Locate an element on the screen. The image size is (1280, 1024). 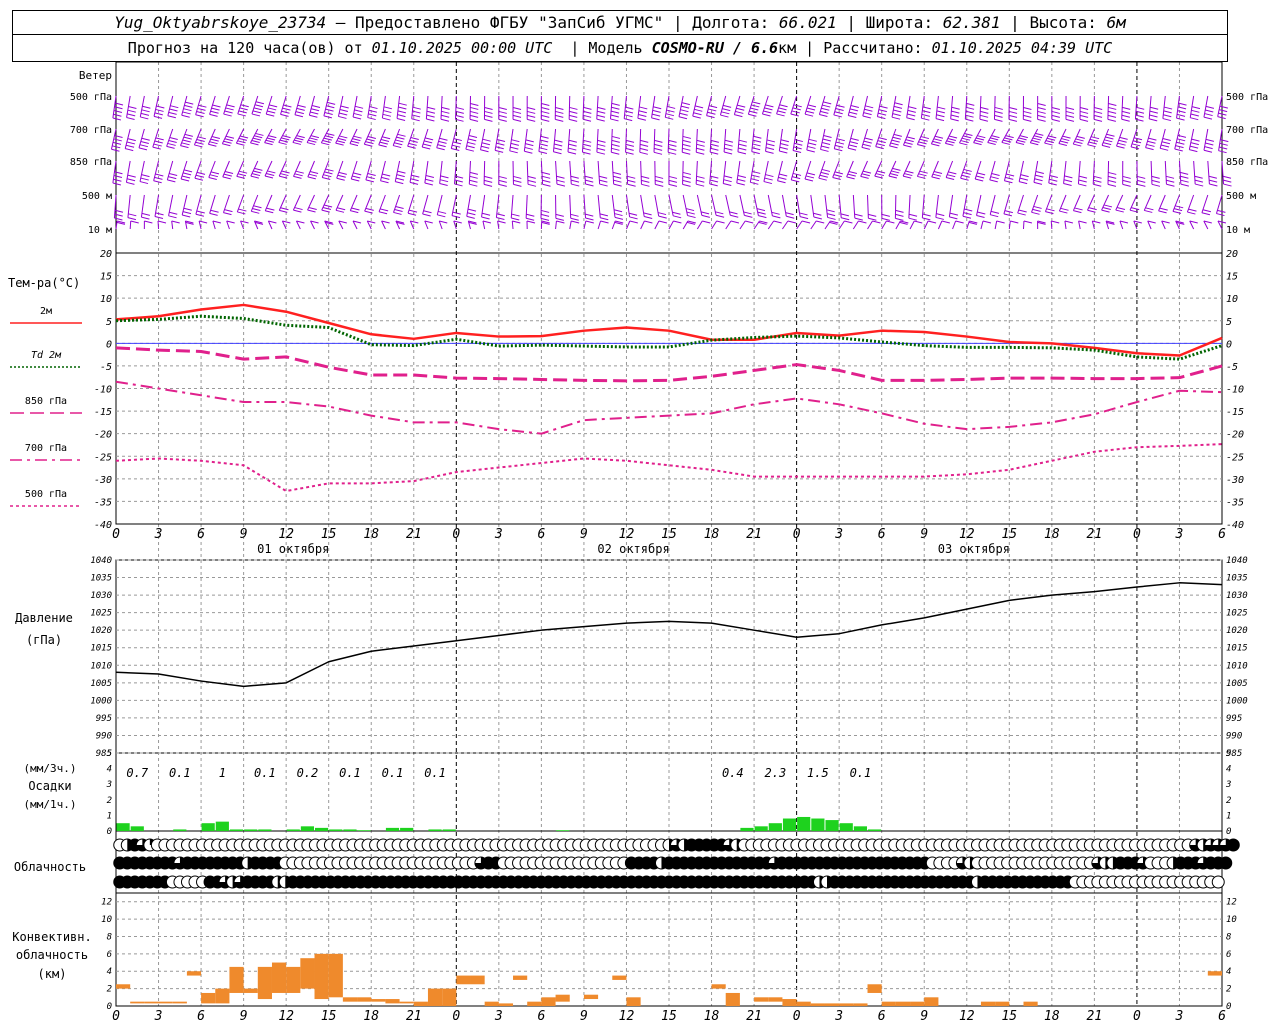
pressure-tick-right: 1000 is located at coordinates (1237, 701).